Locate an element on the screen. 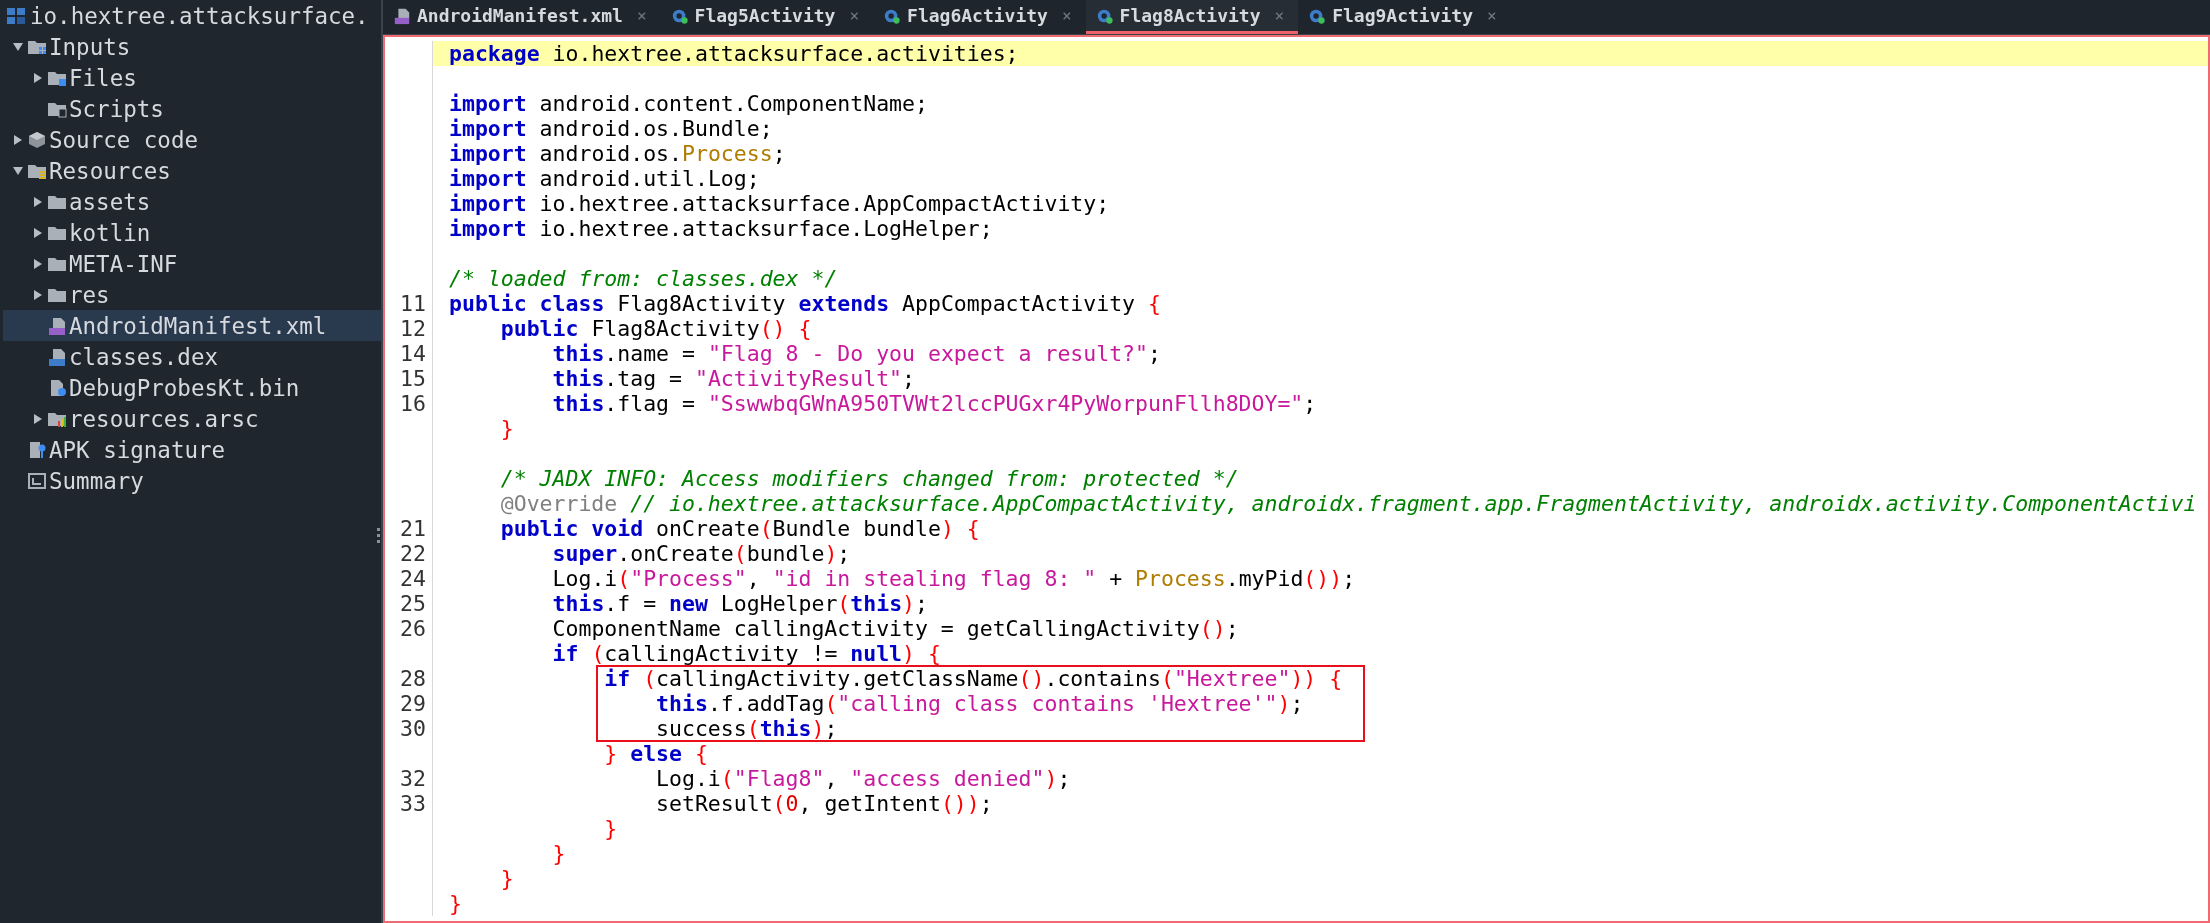 Image resolution: width=2210 pixels, height=923 pixels. tree-item: Files is located at coordinates (192, 77).